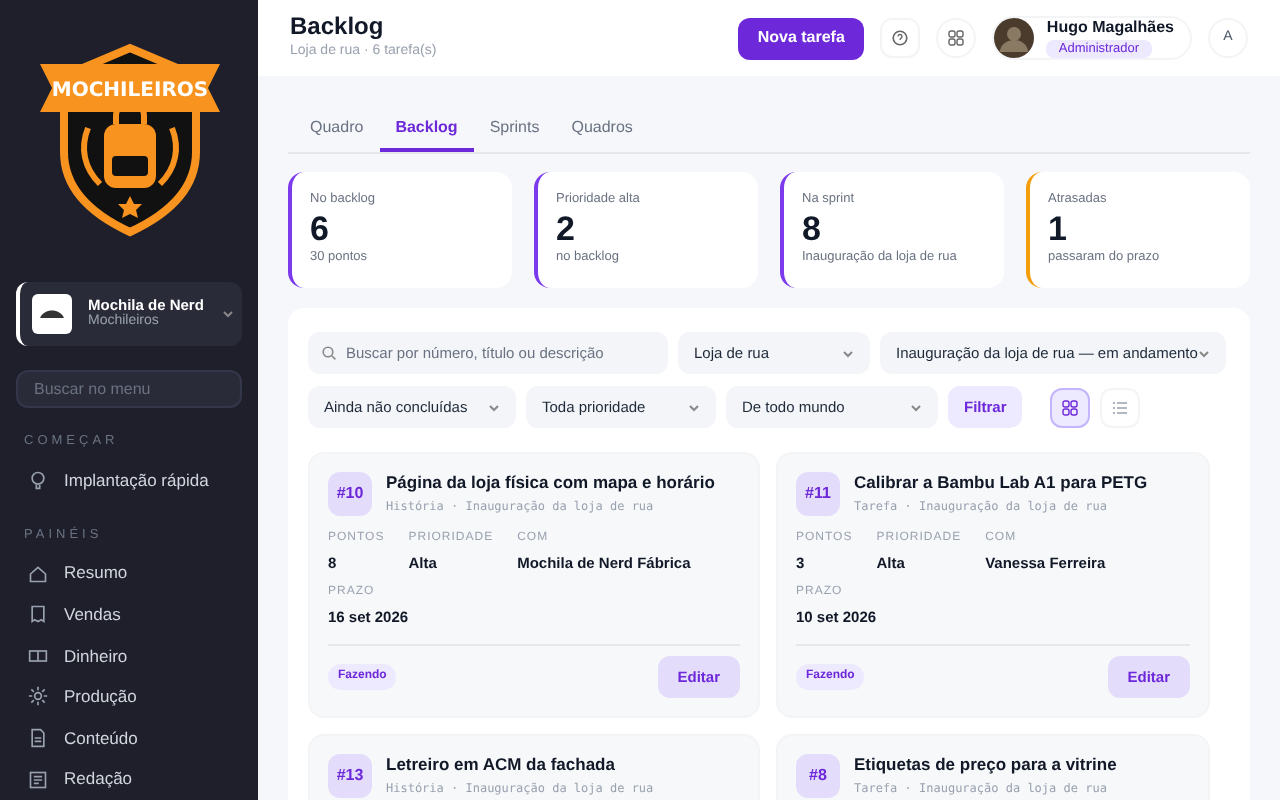  What do you see at coordinates (38, 738) in the screenshot?
I see `document-icon` at bounding box center [38, 738].